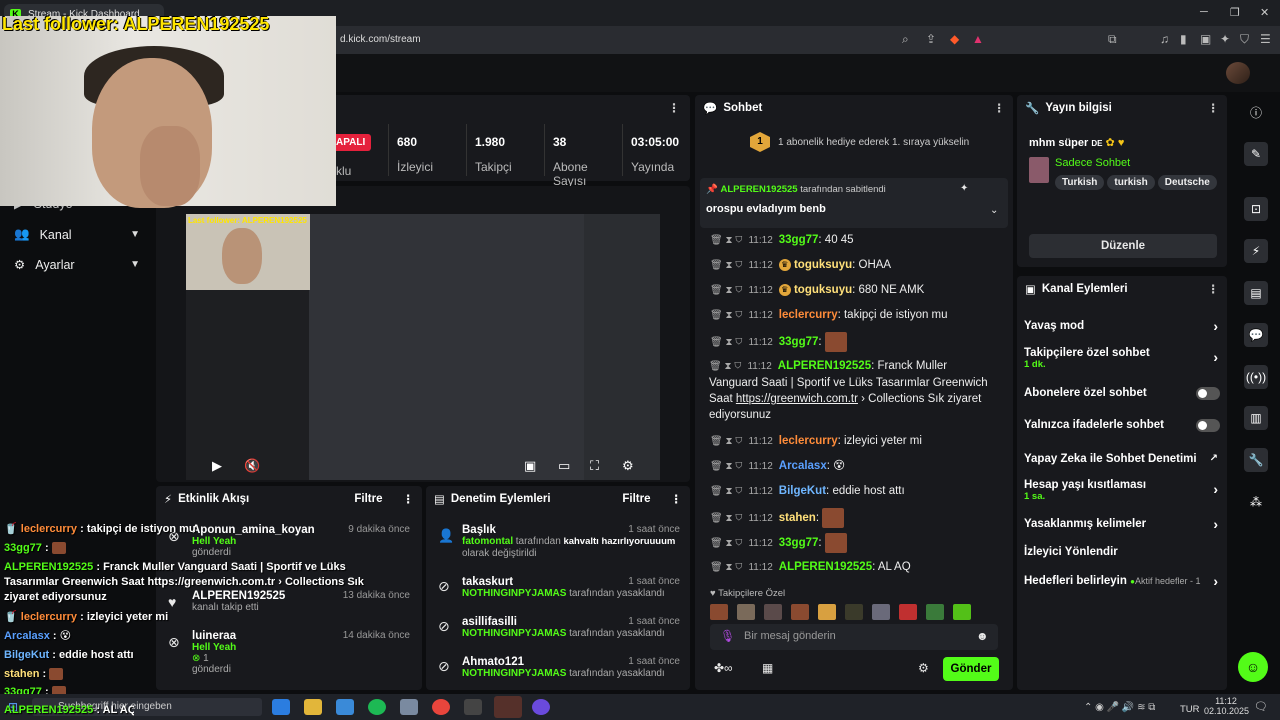  Describe the element at coordinates (1256, 502) in the screenshot. I see `apps-icon: ⁂` at that location.